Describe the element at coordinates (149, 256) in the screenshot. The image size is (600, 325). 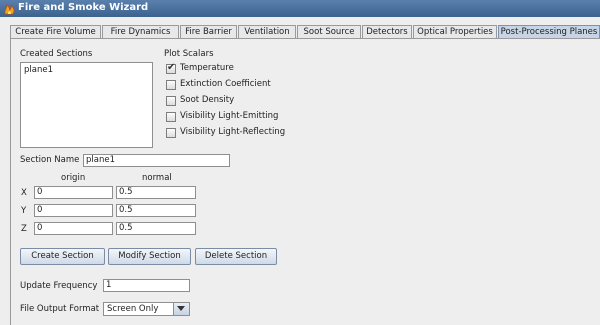
I see `modify-section-button: Modify Section` at that location.